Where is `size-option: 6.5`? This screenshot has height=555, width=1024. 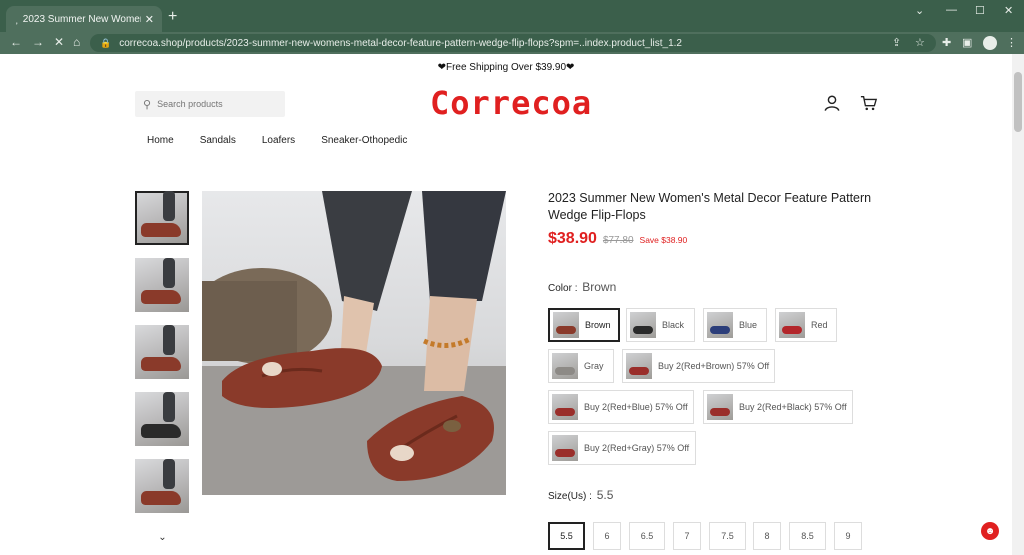 size-option: 6.5 is located at coordinates (647, 536).